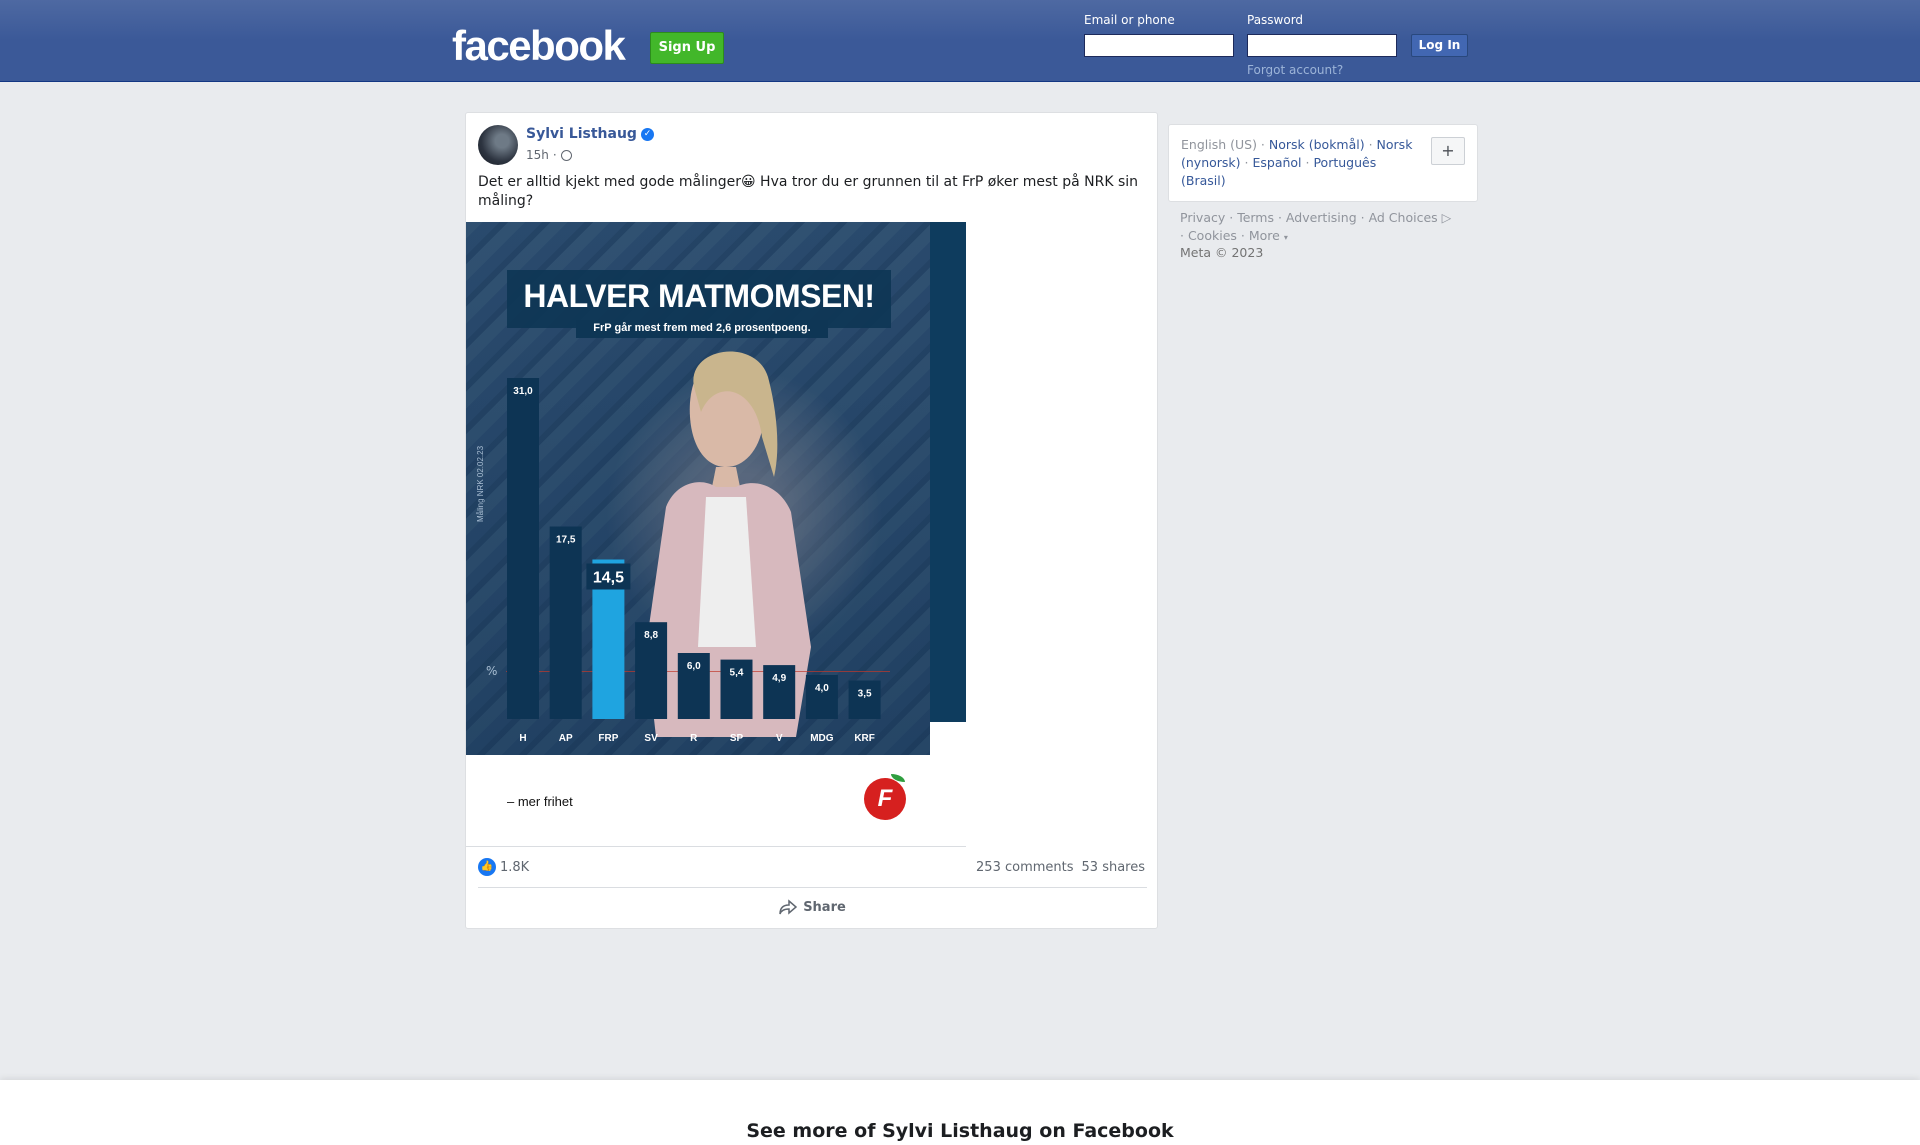 The image size is (1920, 1145). I want to click on post-author: Sylvi Listhaug ✓, so click(590, 134).